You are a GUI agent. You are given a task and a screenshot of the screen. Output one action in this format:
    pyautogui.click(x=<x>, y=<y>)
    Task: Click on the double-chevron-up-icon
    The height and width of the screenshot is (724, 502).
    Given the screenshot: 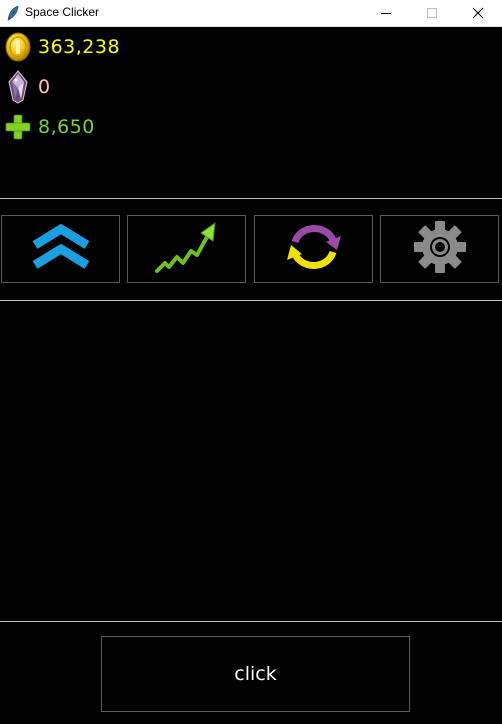 What is the action you would take?
    pyautogui.click(x=61, y=249)
    